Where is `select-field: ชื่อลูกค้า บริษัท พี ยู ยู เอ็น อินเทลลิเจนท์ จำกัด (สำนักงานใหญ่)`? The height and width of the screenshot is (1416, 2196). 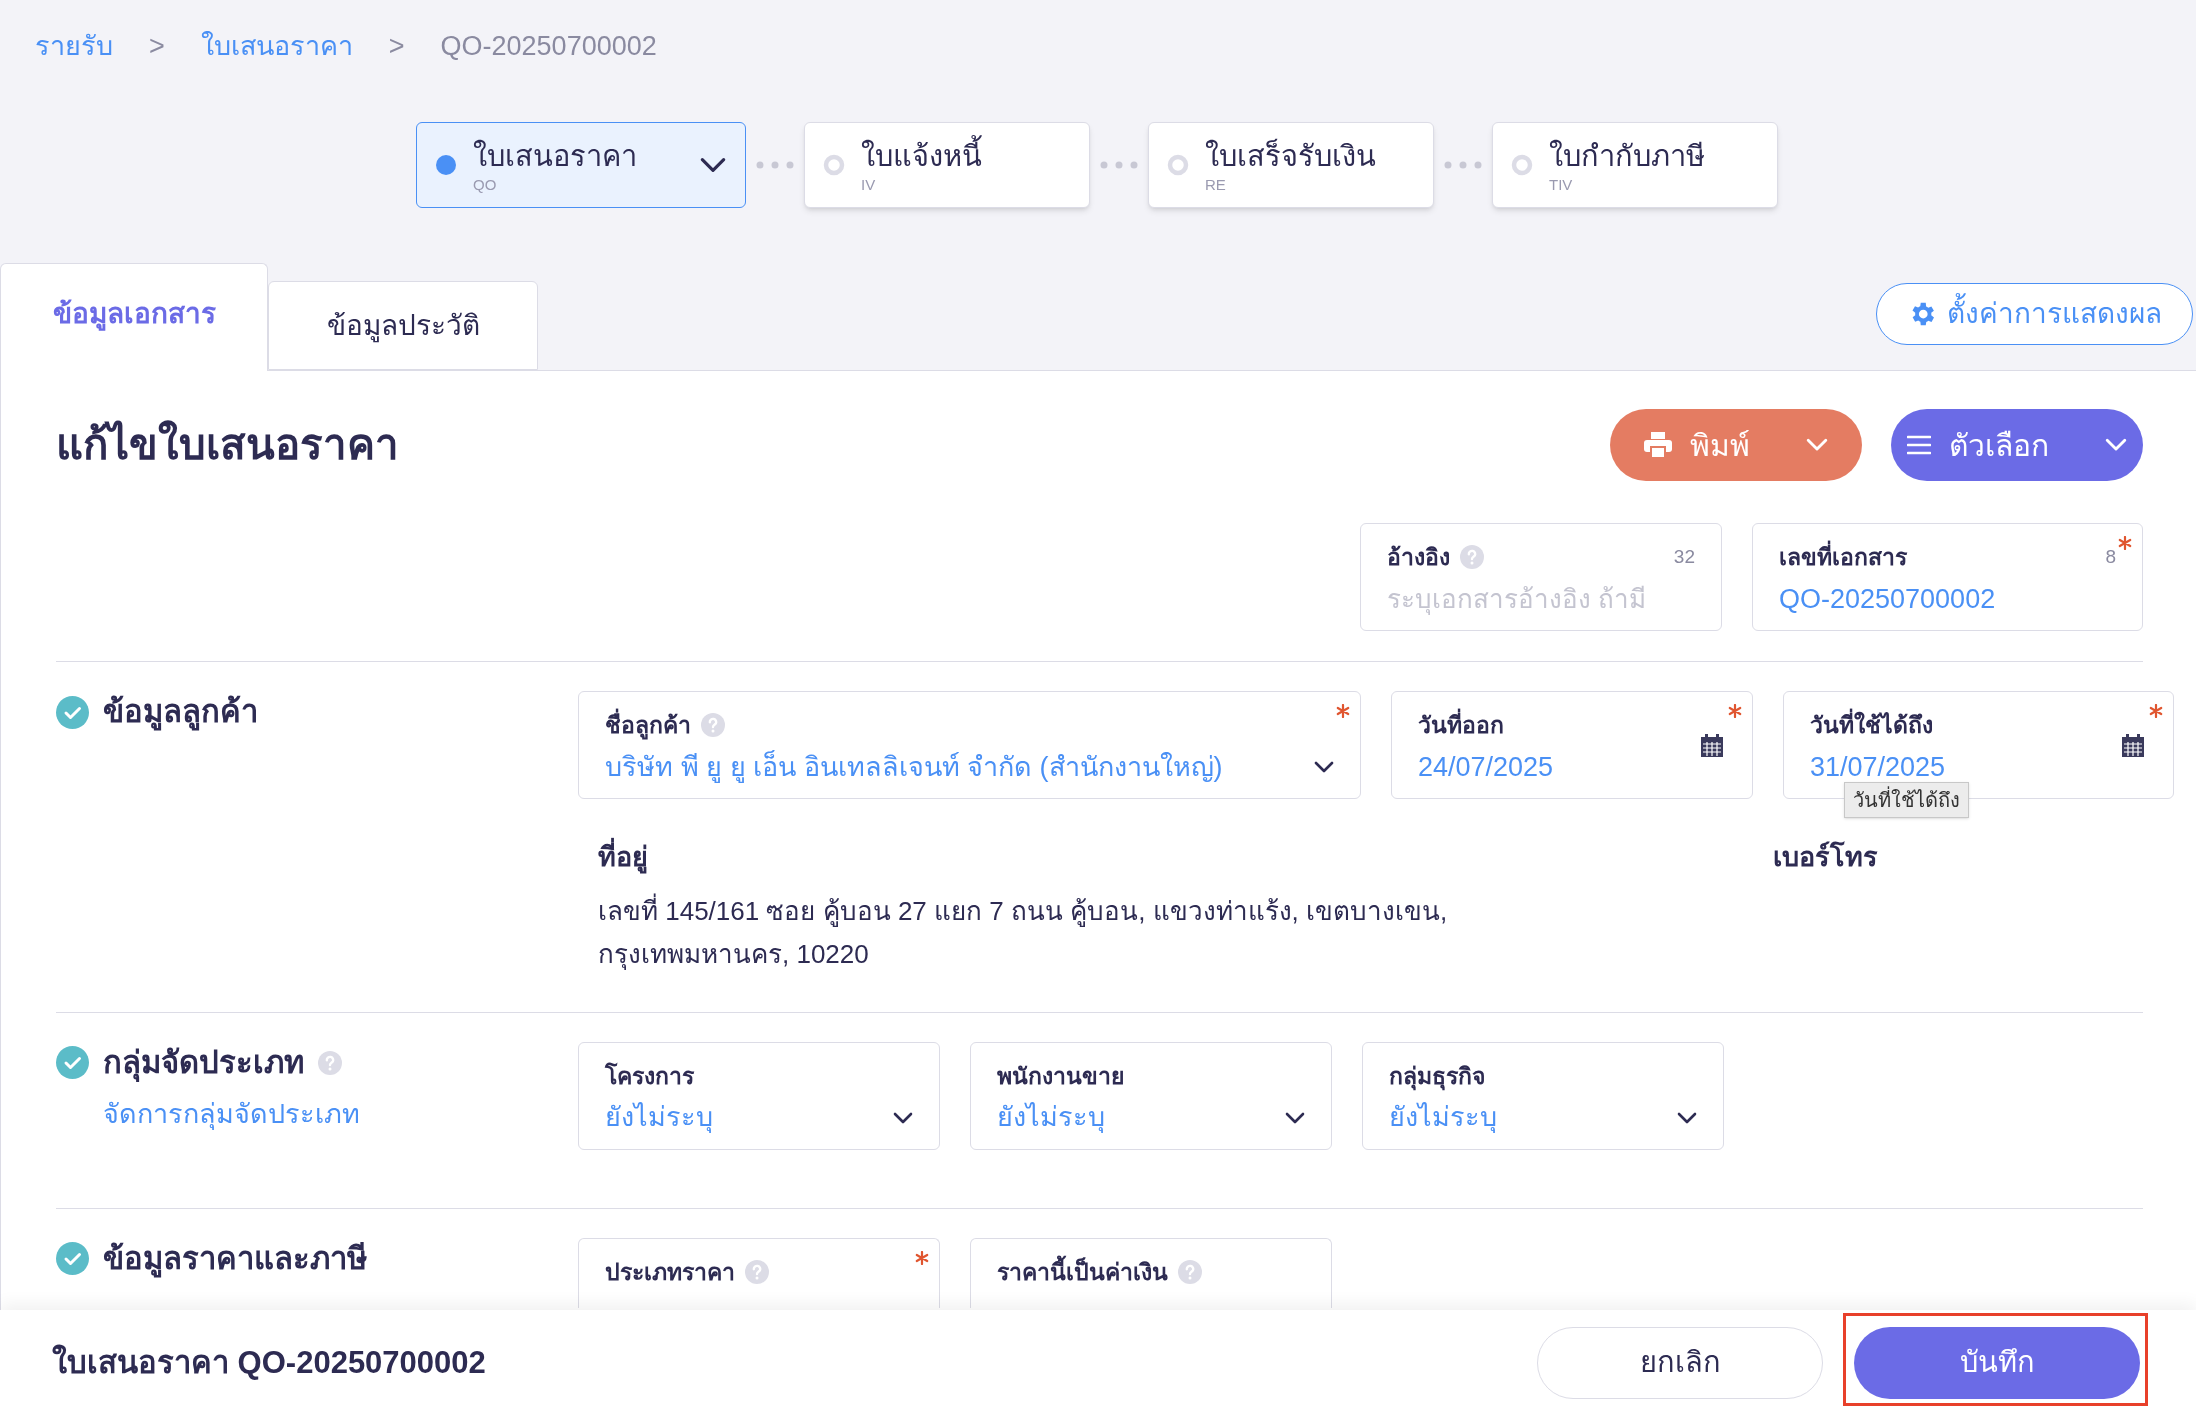
select-field: ชื่อลูกค้า บริษัท พี ยู ยู เอ็น อินเทลลิเจนท์ จำกัด (สำนักงานใหญ่) is located at coordinates (969, 745).